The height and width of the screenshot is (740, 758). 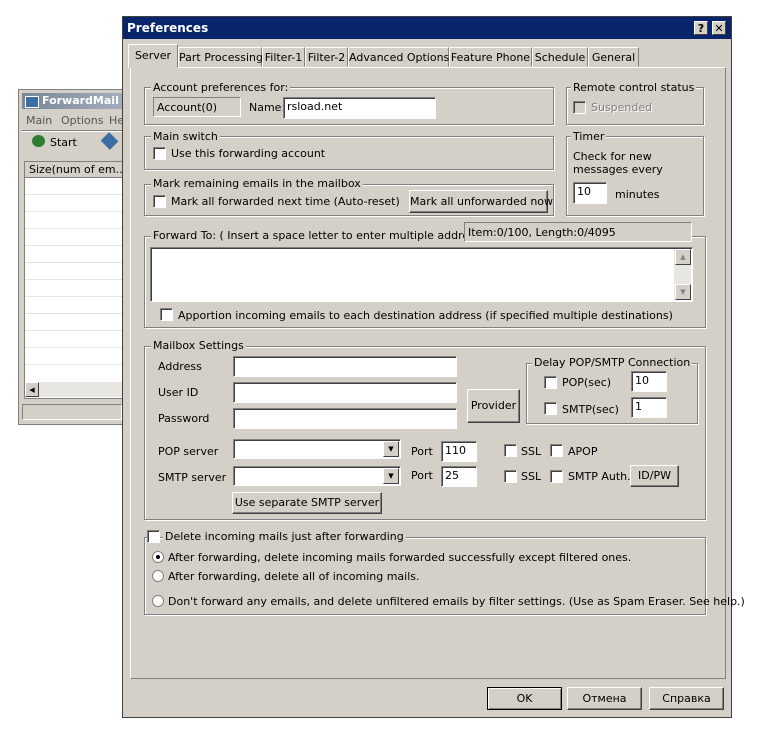 I want to click on password-input, so click(x=345, y=418).